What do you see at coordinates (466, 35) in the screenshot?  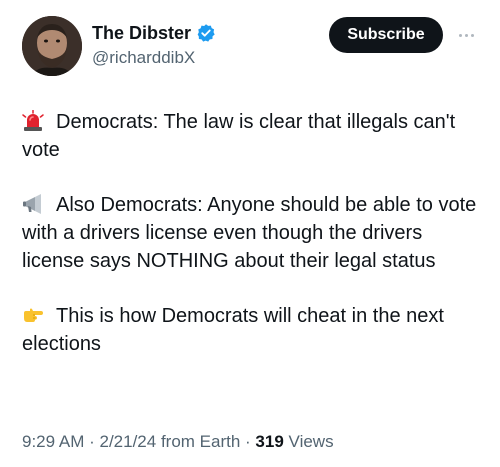 I see `more-horizontal-icon` at bounding box center [466, 35].